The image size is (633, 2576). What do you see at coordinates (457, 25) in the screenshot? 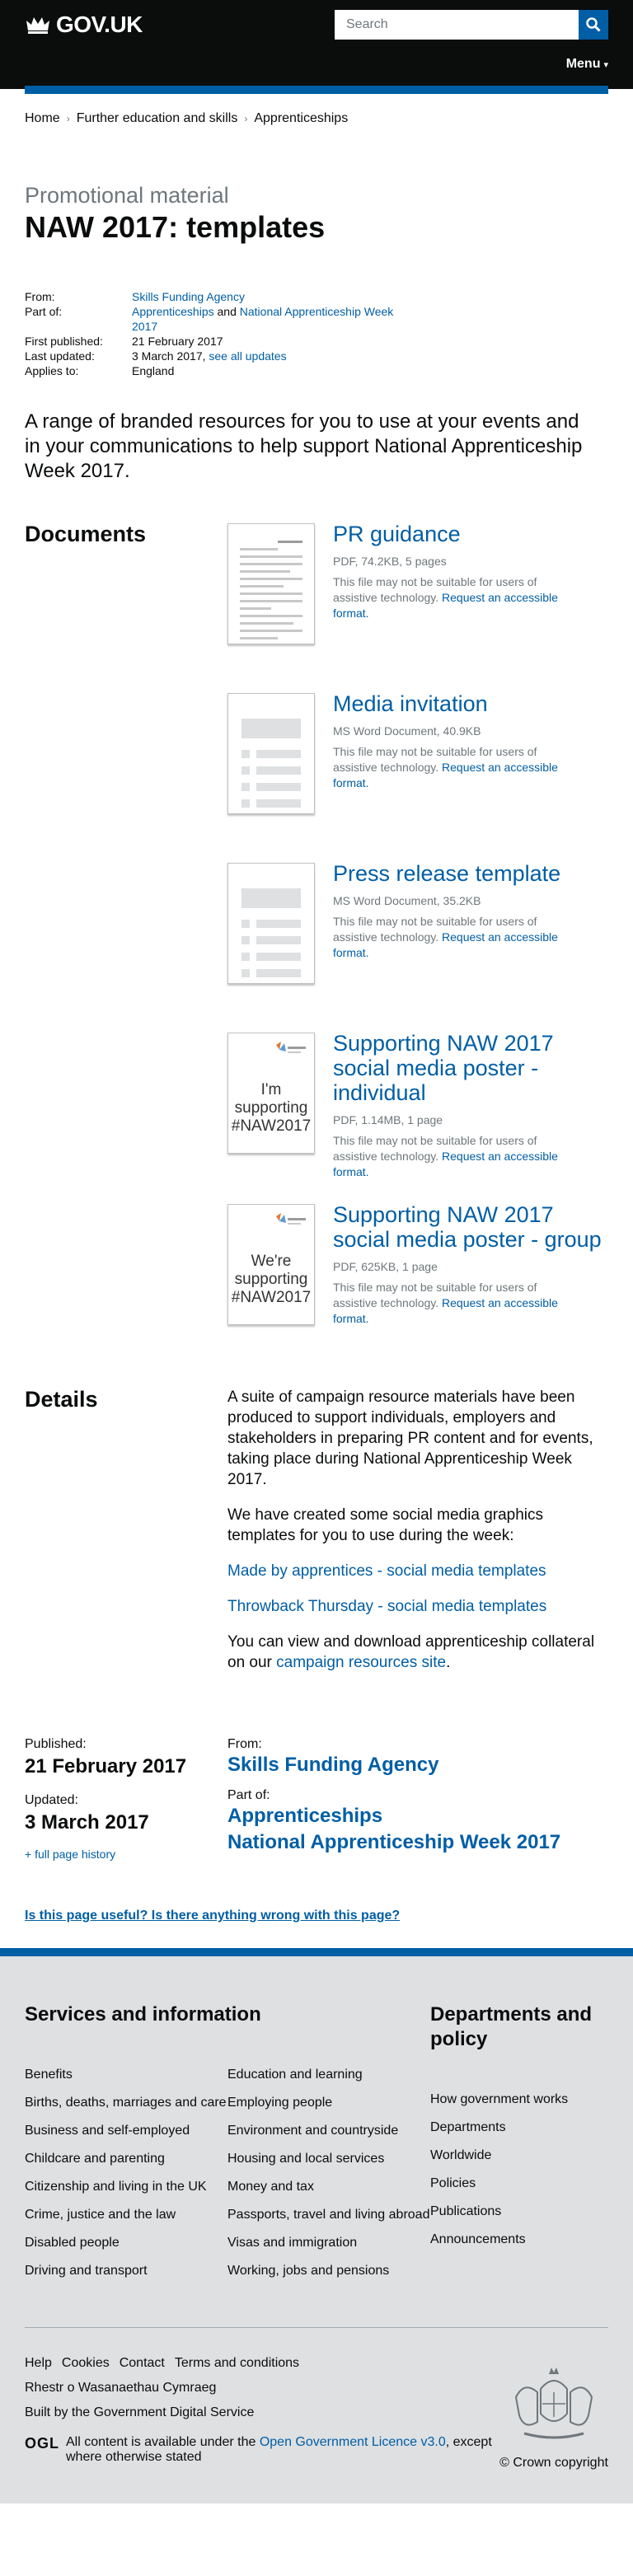
I see `search-input: Search` at bounding box center [457, 25].